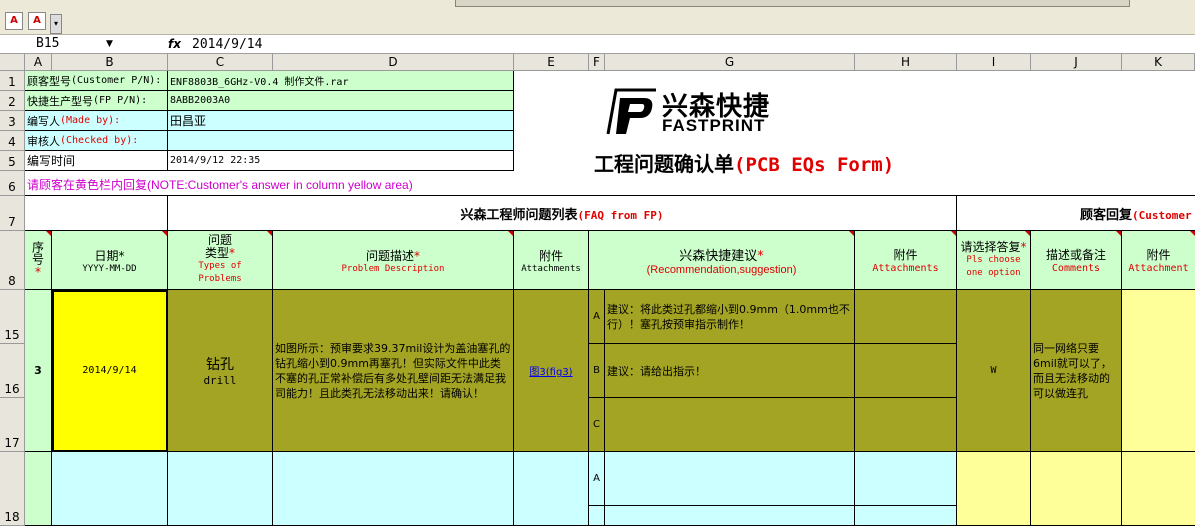  Describe the element at coordinates (38, 62) in the screenshot. I see `col-header-a: A` at that location.